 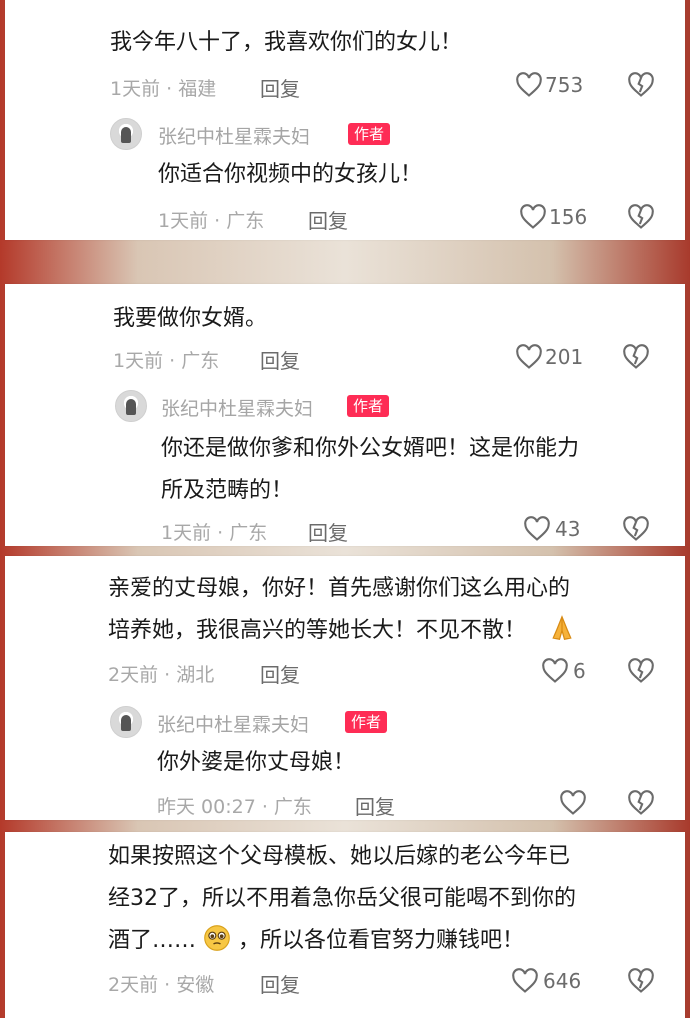 What do you see at coordinates (161, 675) in the screenshot?
I see `comment-meta: 2天前 · 湖北` at bounding box center [161, 675].